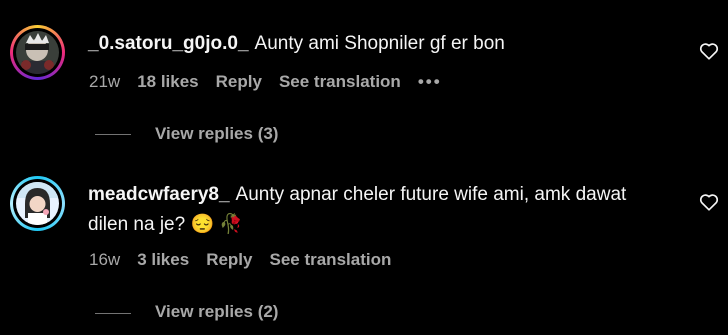  I want to click on comment-text: Aunty ami Shopniler gf er bon, so click(379, 43).